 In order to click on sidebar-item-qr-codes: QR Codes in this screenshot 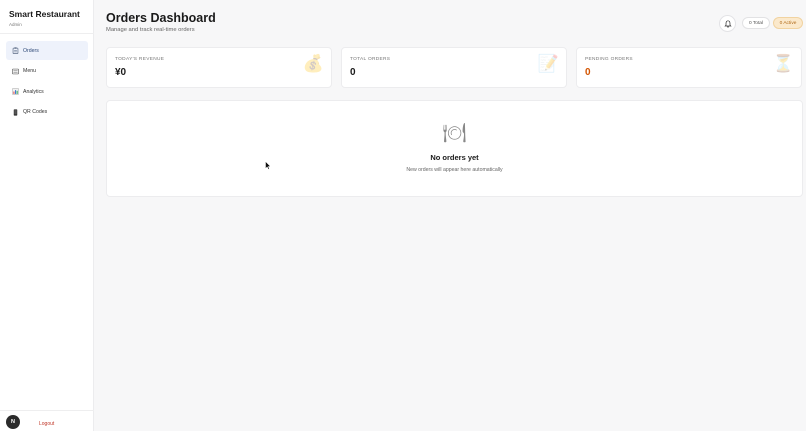, I will do `click(47, 112)`.